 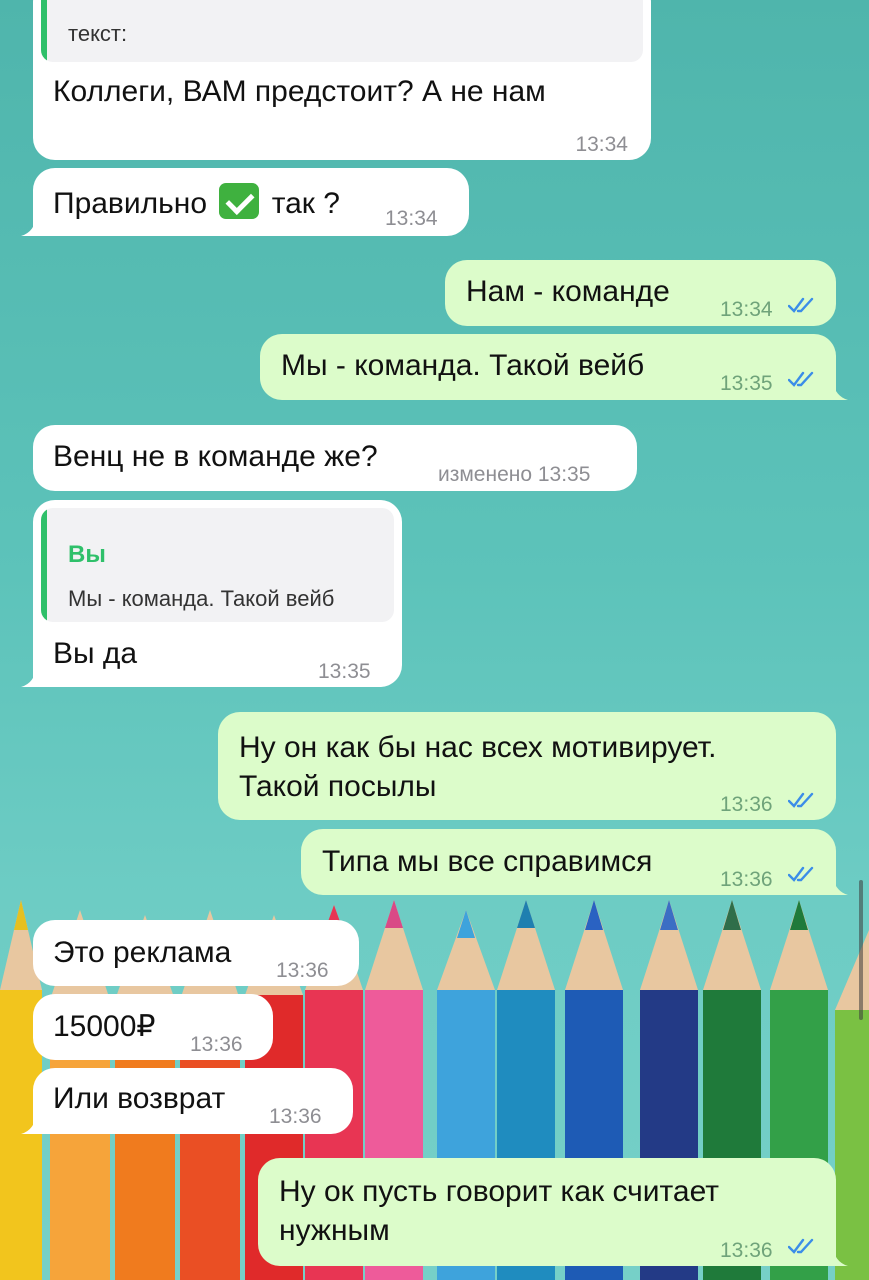 I want to click on message-text: Типа мы все справимся, so click(x=487, y=861).